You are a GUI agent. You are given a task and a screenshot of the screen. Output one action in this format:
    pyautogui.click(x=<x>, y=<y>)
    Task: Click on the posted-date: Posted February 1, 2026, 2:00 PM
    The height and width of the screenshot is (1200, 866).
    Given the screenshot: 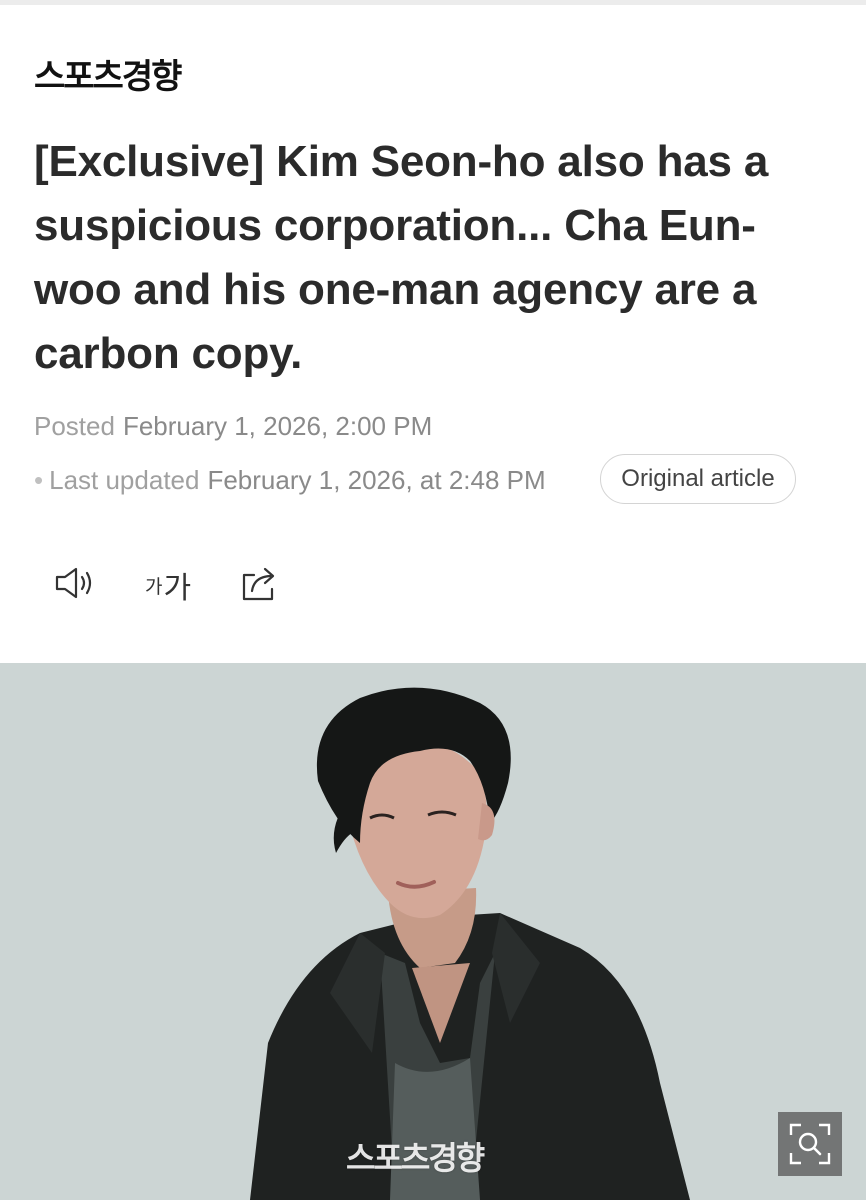 What is the action you would take?
    pyautogui.click(x=233, y=426)
    